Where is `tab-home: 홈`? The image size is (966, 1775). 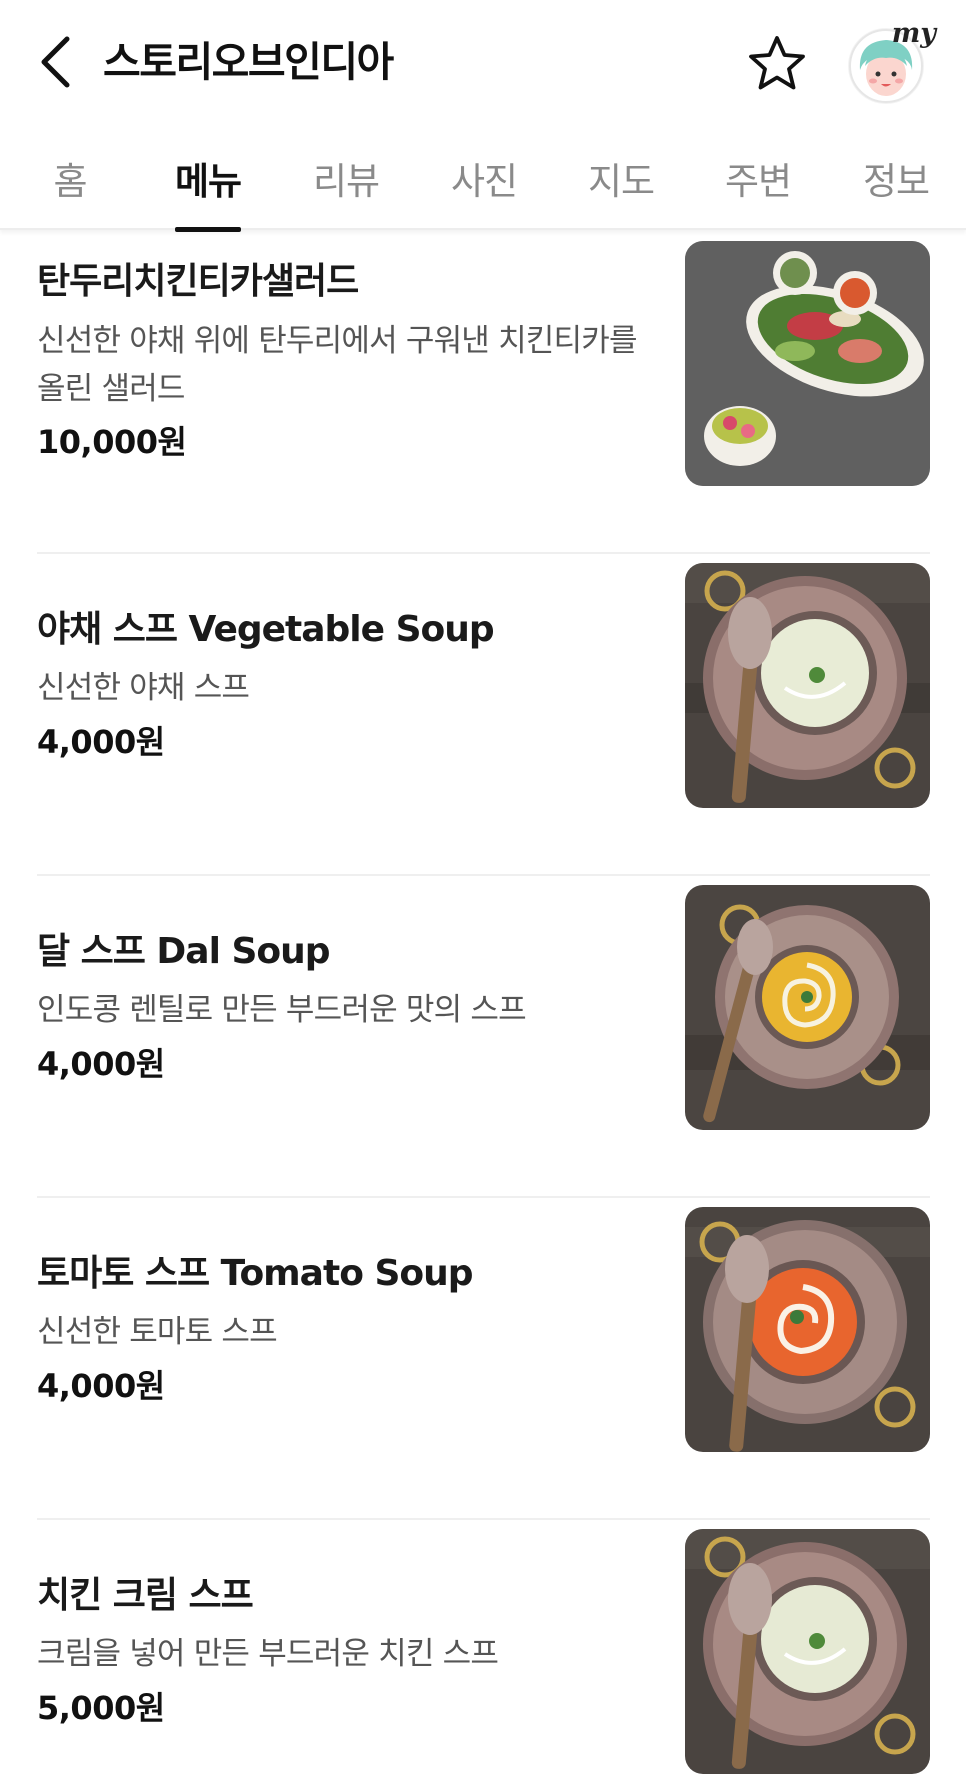
tab-home: 홈 is located at coordinates (70, 177).